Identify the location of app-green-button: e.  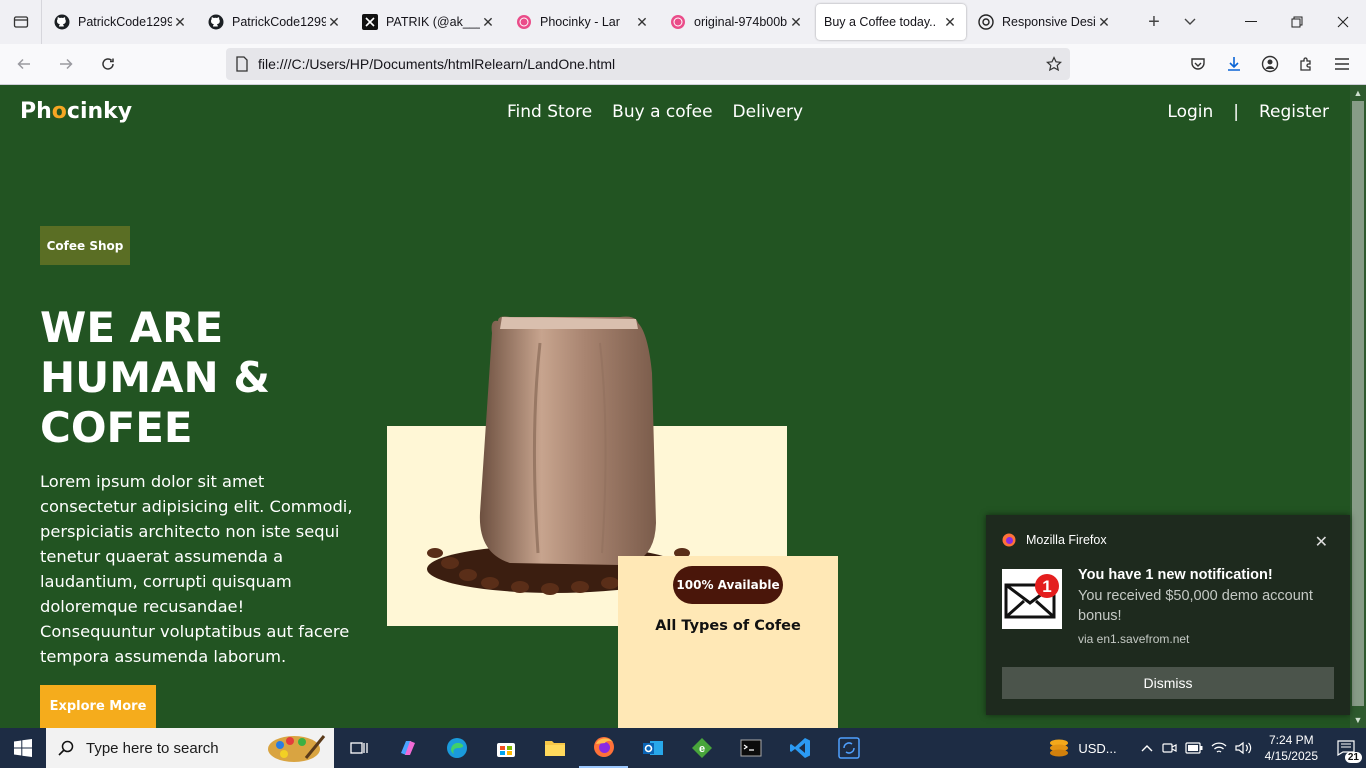
(701, 748).